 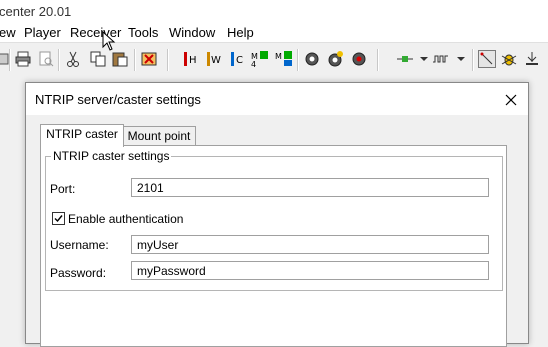 What do you see at coordinates (359, 59) in the screenshot?
I see `gear-red-icon` at bounding box center [359, 59].